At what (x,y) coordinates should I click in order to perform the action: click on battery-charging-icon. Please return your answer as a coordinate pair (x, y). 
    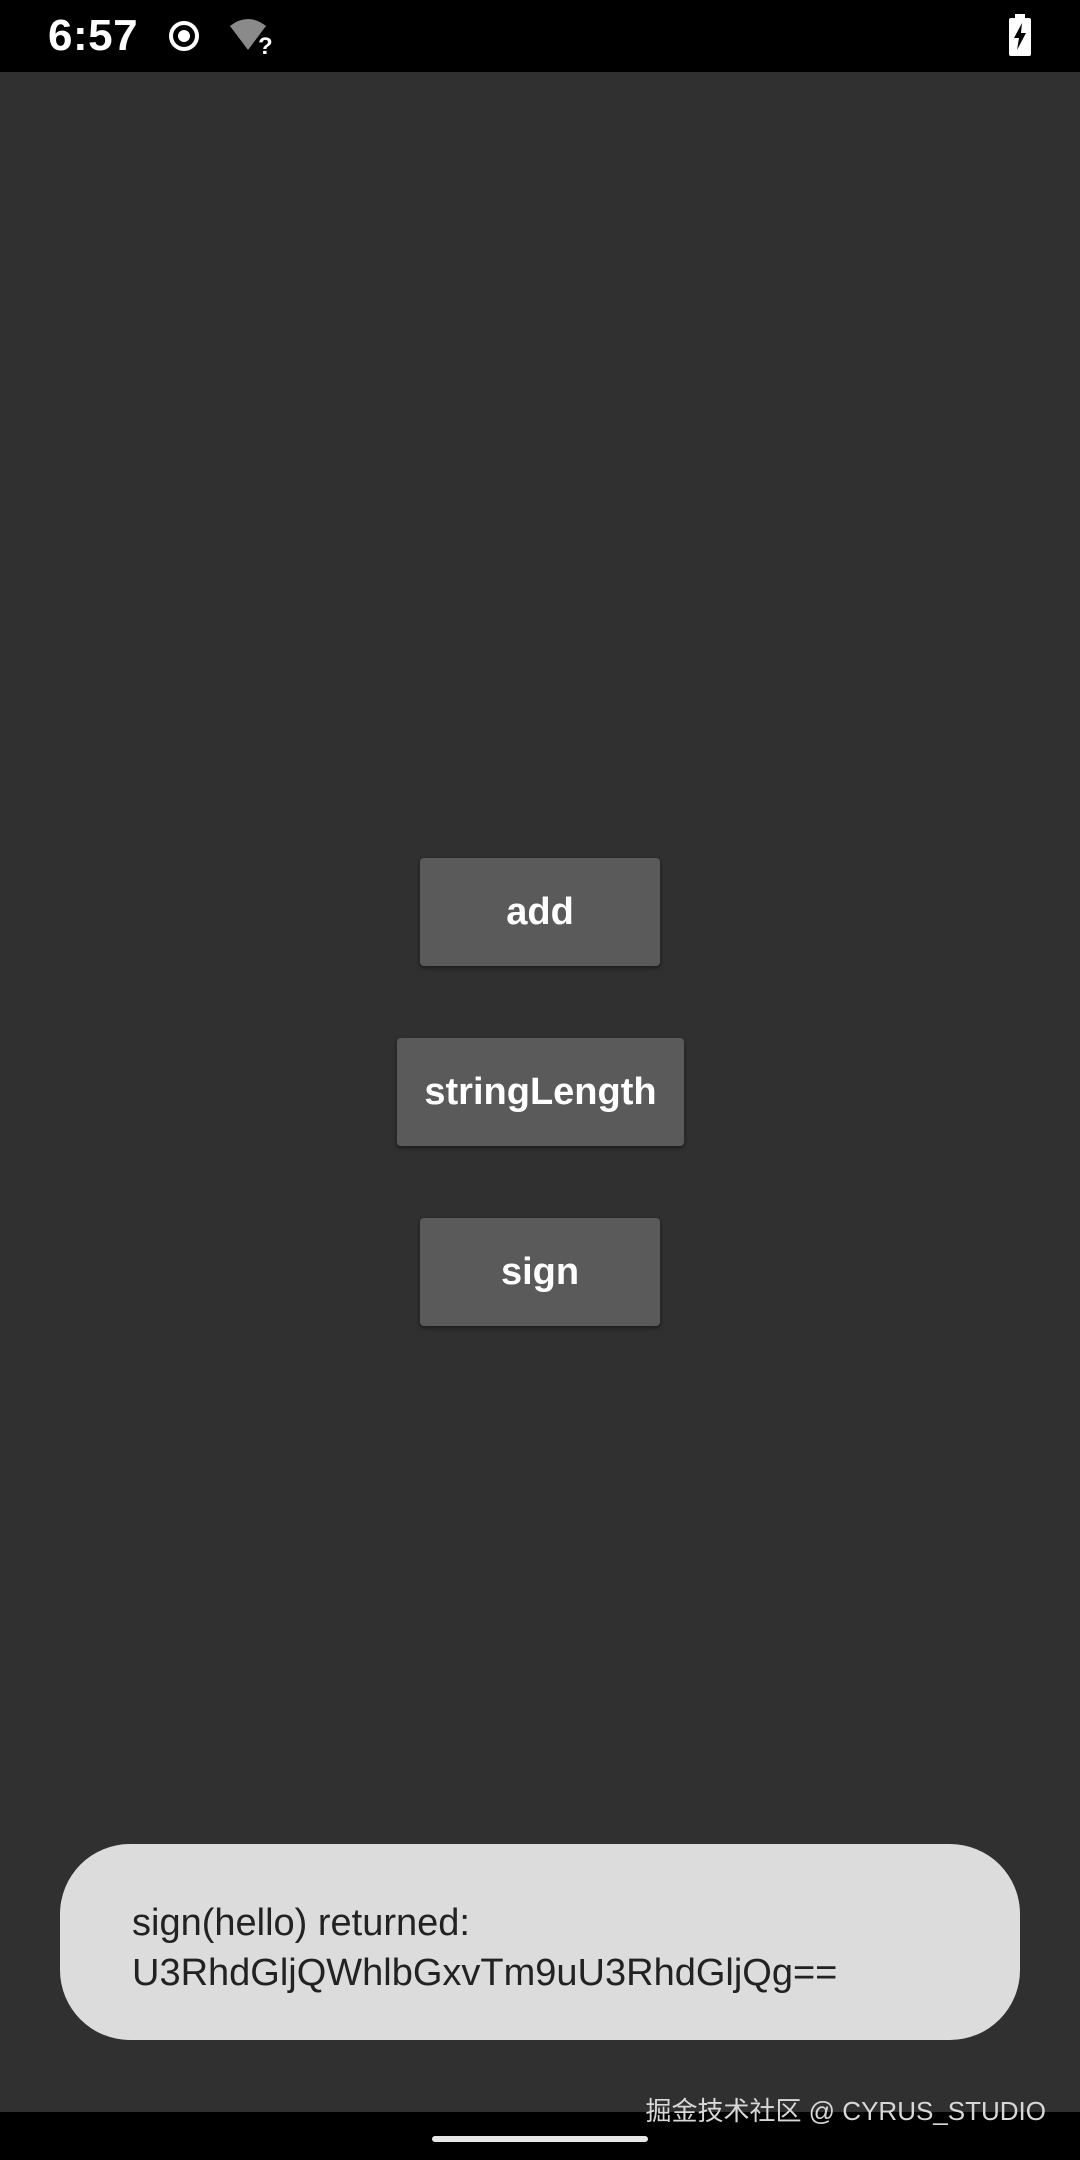
    Looking at the image, I should click on (1020, 37).